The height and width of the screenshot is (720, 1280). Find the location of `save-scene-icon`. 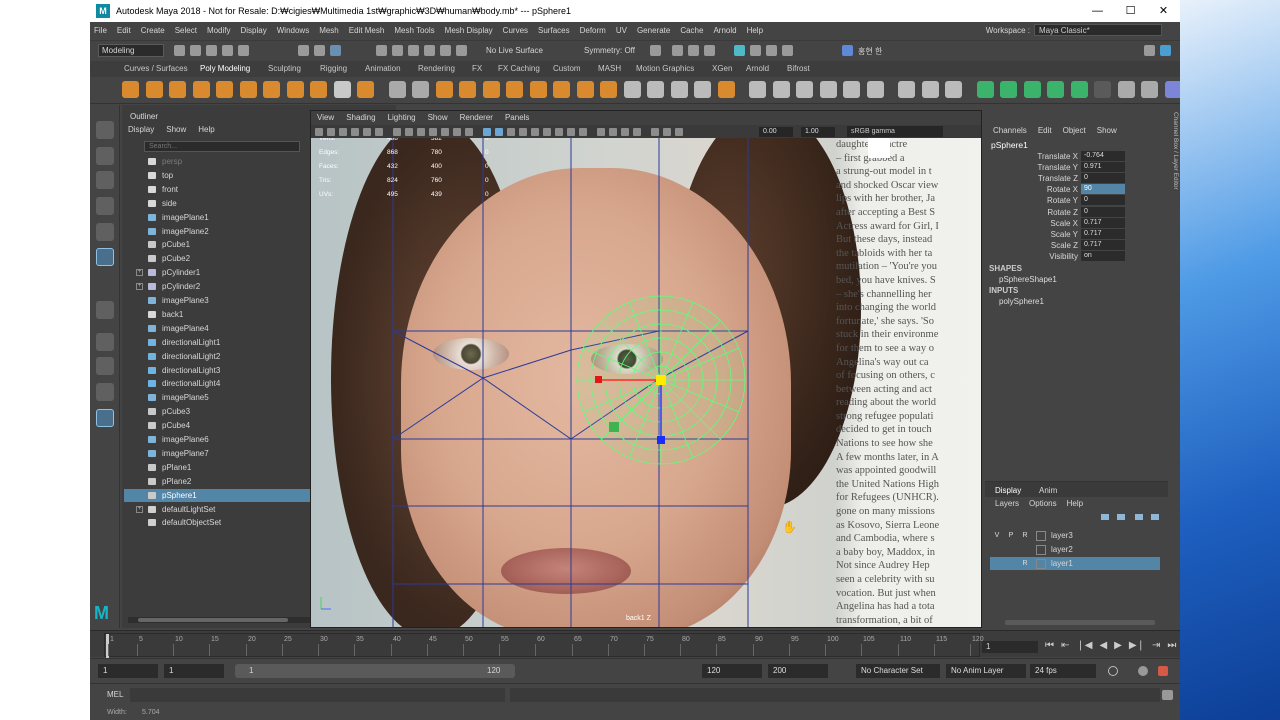

save-scene-icon is located at coordinates (211, 50).